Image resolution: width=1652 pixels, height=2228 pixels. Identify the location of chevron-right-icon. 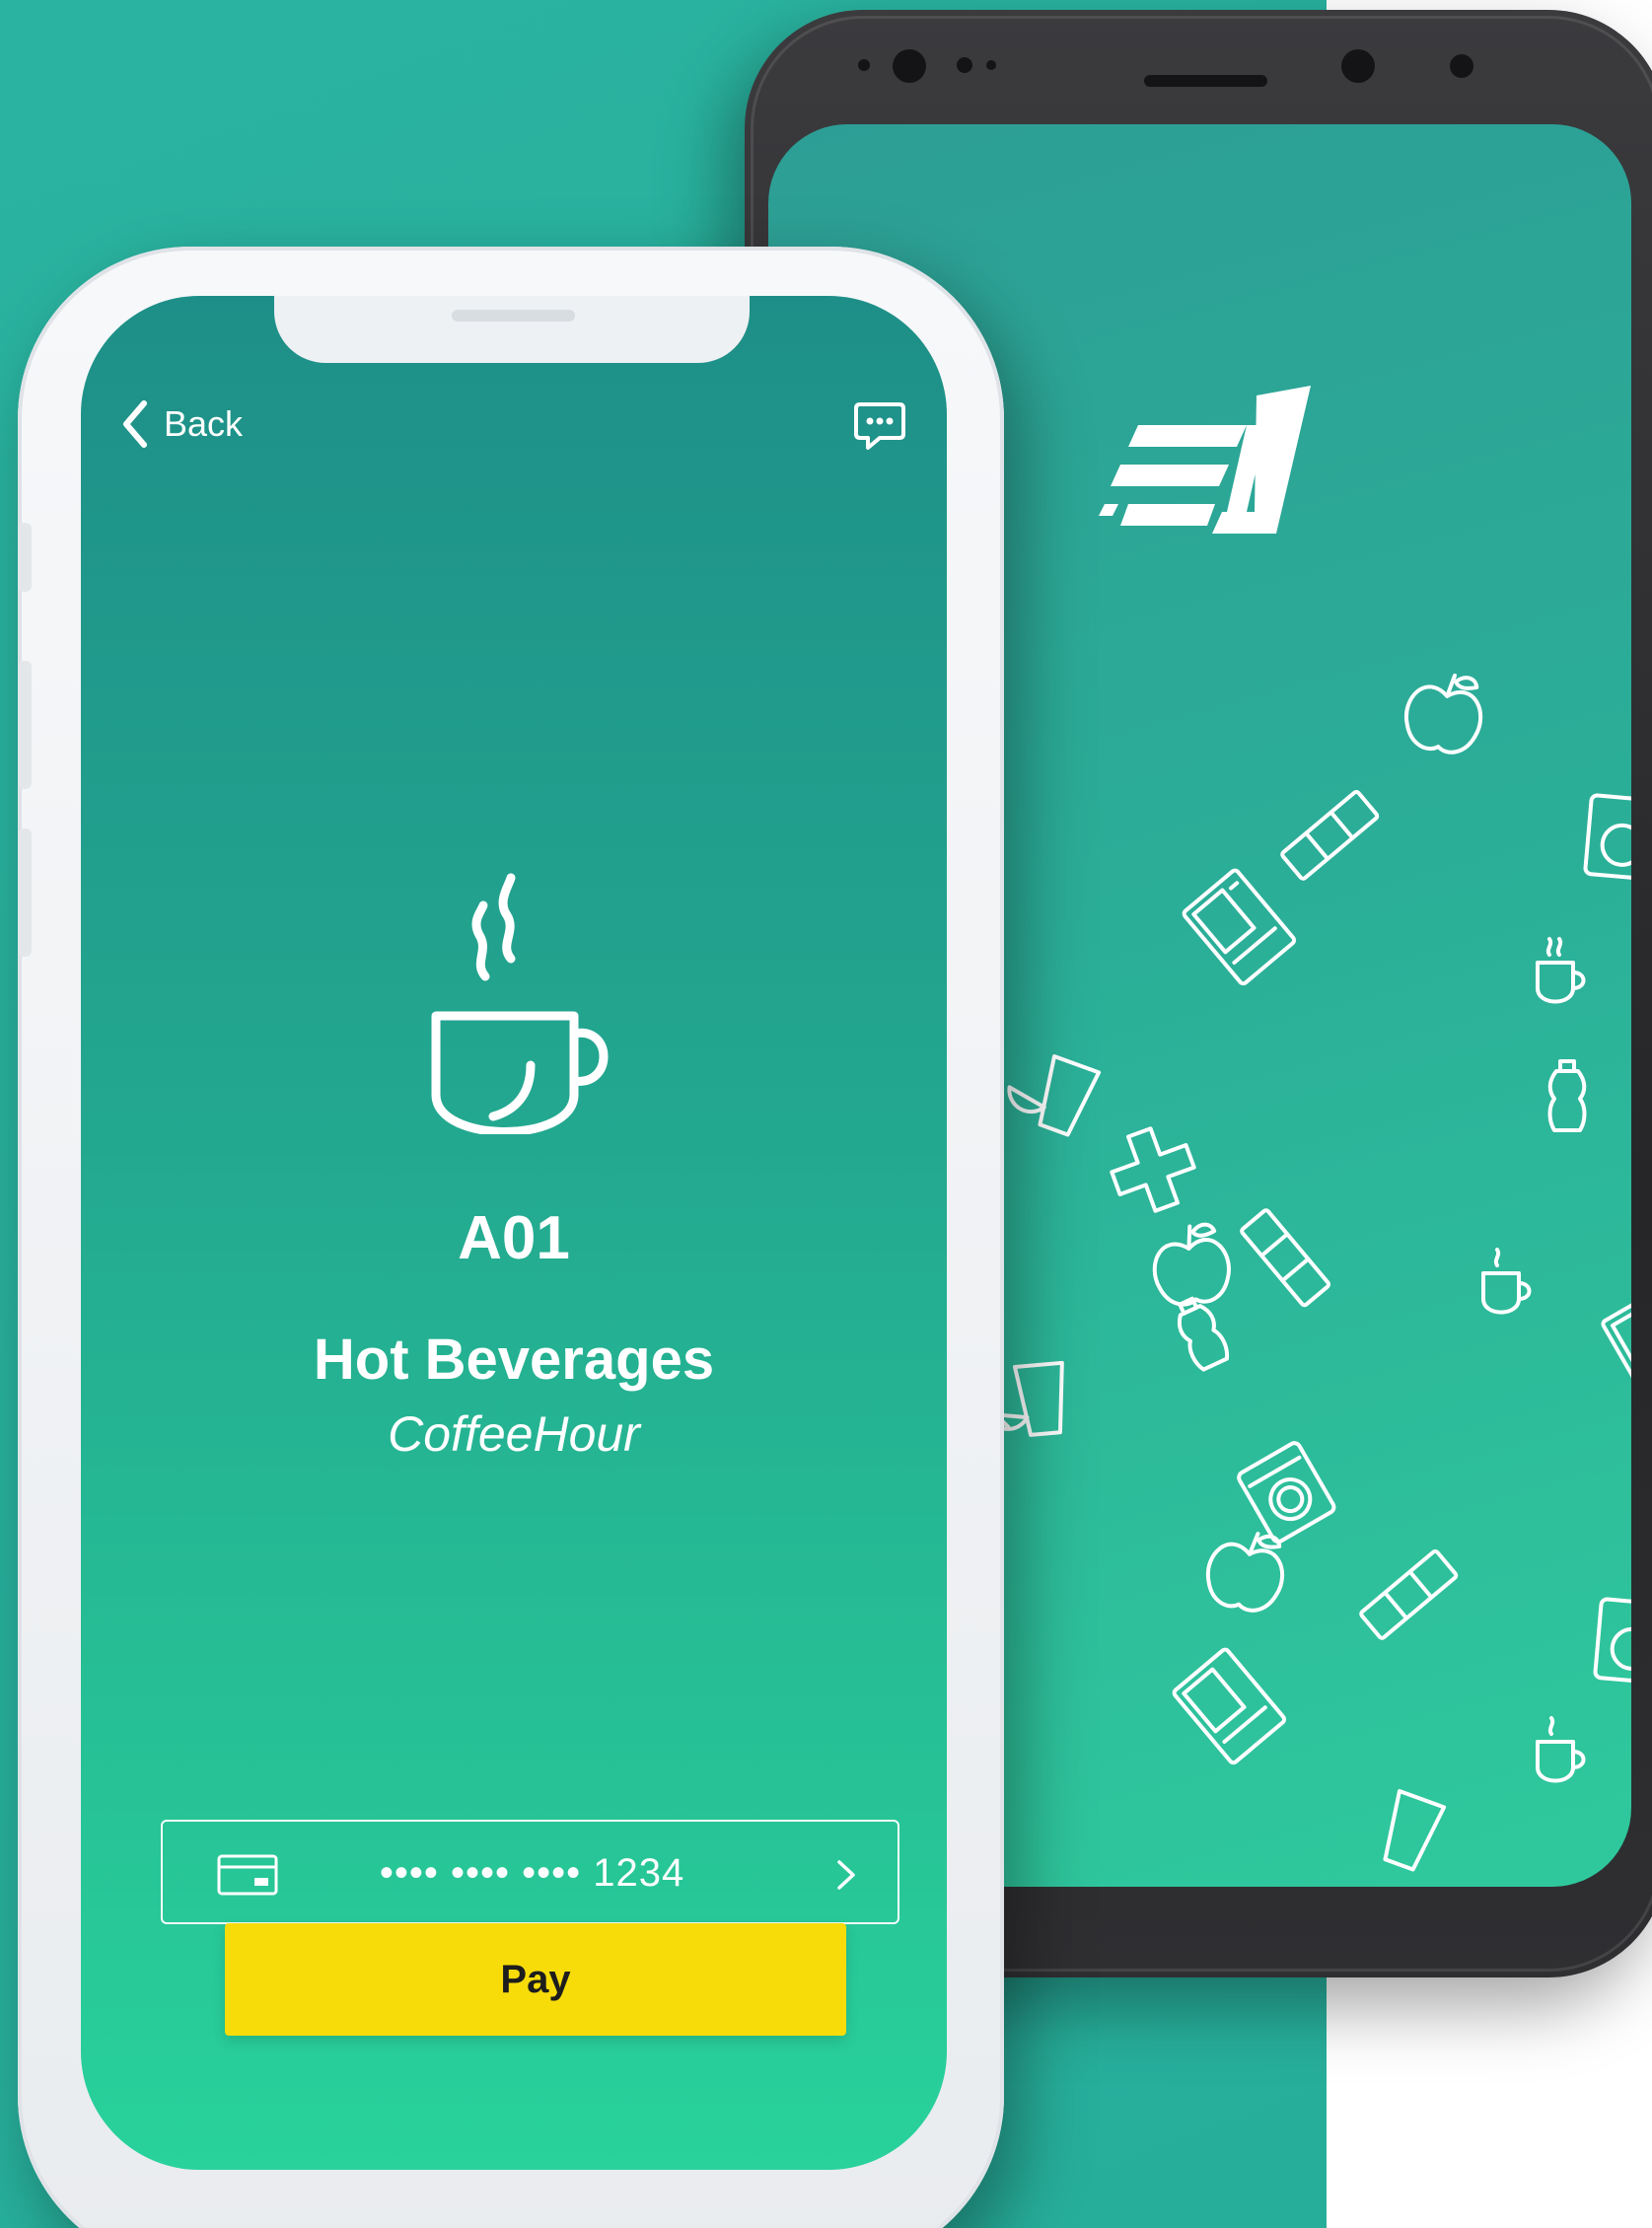
(846, 1875).